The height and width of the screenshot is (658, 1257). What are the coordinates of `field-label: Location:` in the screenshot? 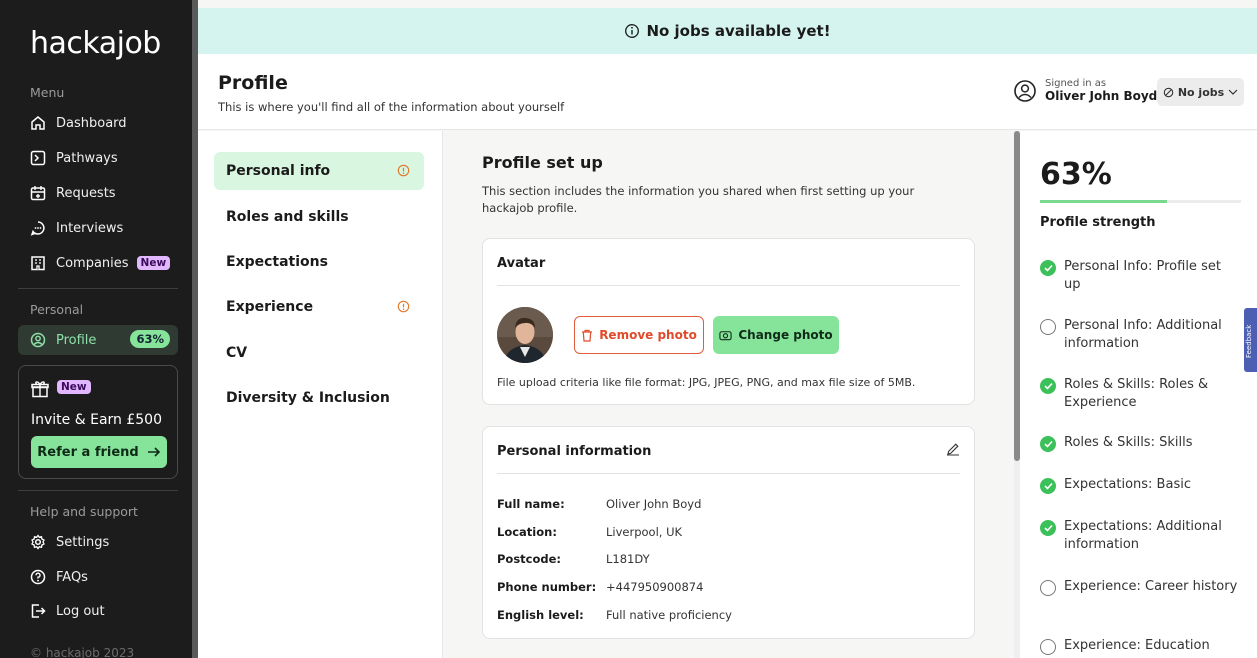 It's located at (527, 532).